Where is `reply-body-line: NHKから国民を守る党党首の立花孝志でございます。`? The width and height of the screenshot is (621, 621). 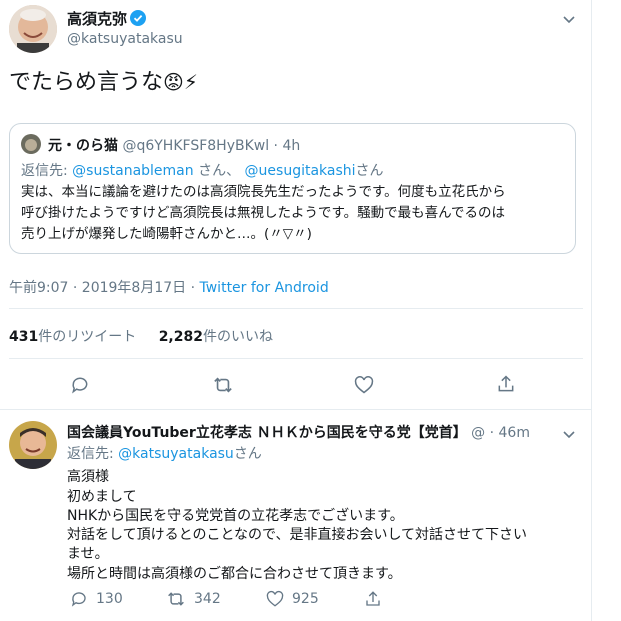 reply-body-line: NHKから国民を守る党党首の立花孝志でございます。 is located at coordinates (235, 516).